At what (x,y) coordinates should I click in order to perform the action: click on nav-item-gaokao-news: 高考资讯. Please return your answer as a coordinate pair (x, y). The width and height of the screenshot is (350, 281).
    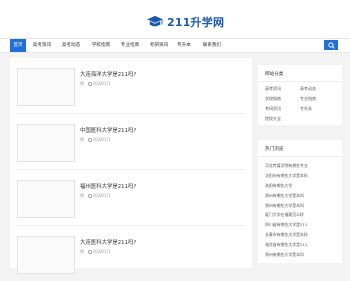
    Looking at the image, I should click on (42, 45).